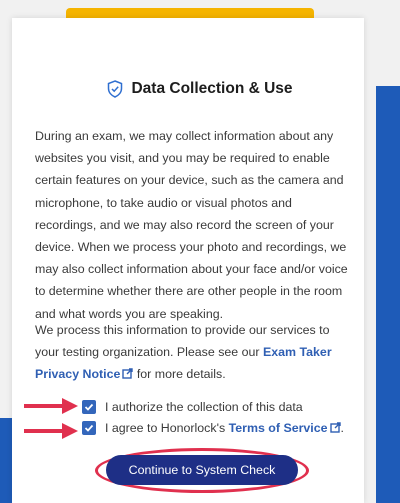 The width and height of the screenshot is (400, 503). I want to click on dialog-title: Data Collection & Use, so click(212, 88).